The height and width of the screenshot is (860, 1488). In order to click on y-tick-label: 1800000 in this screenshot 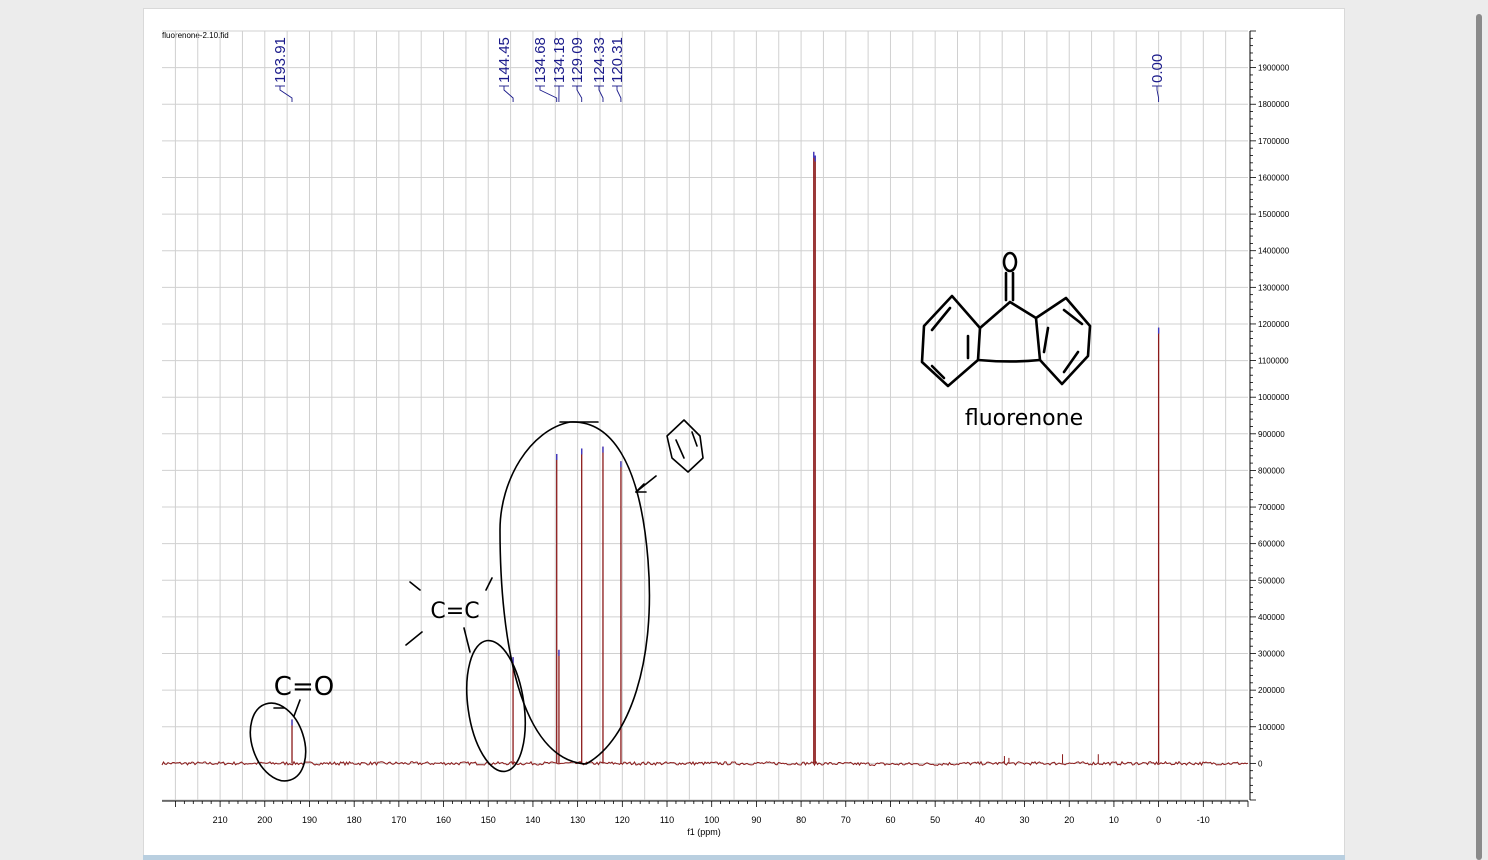, I will do `click(1274, 104)`.